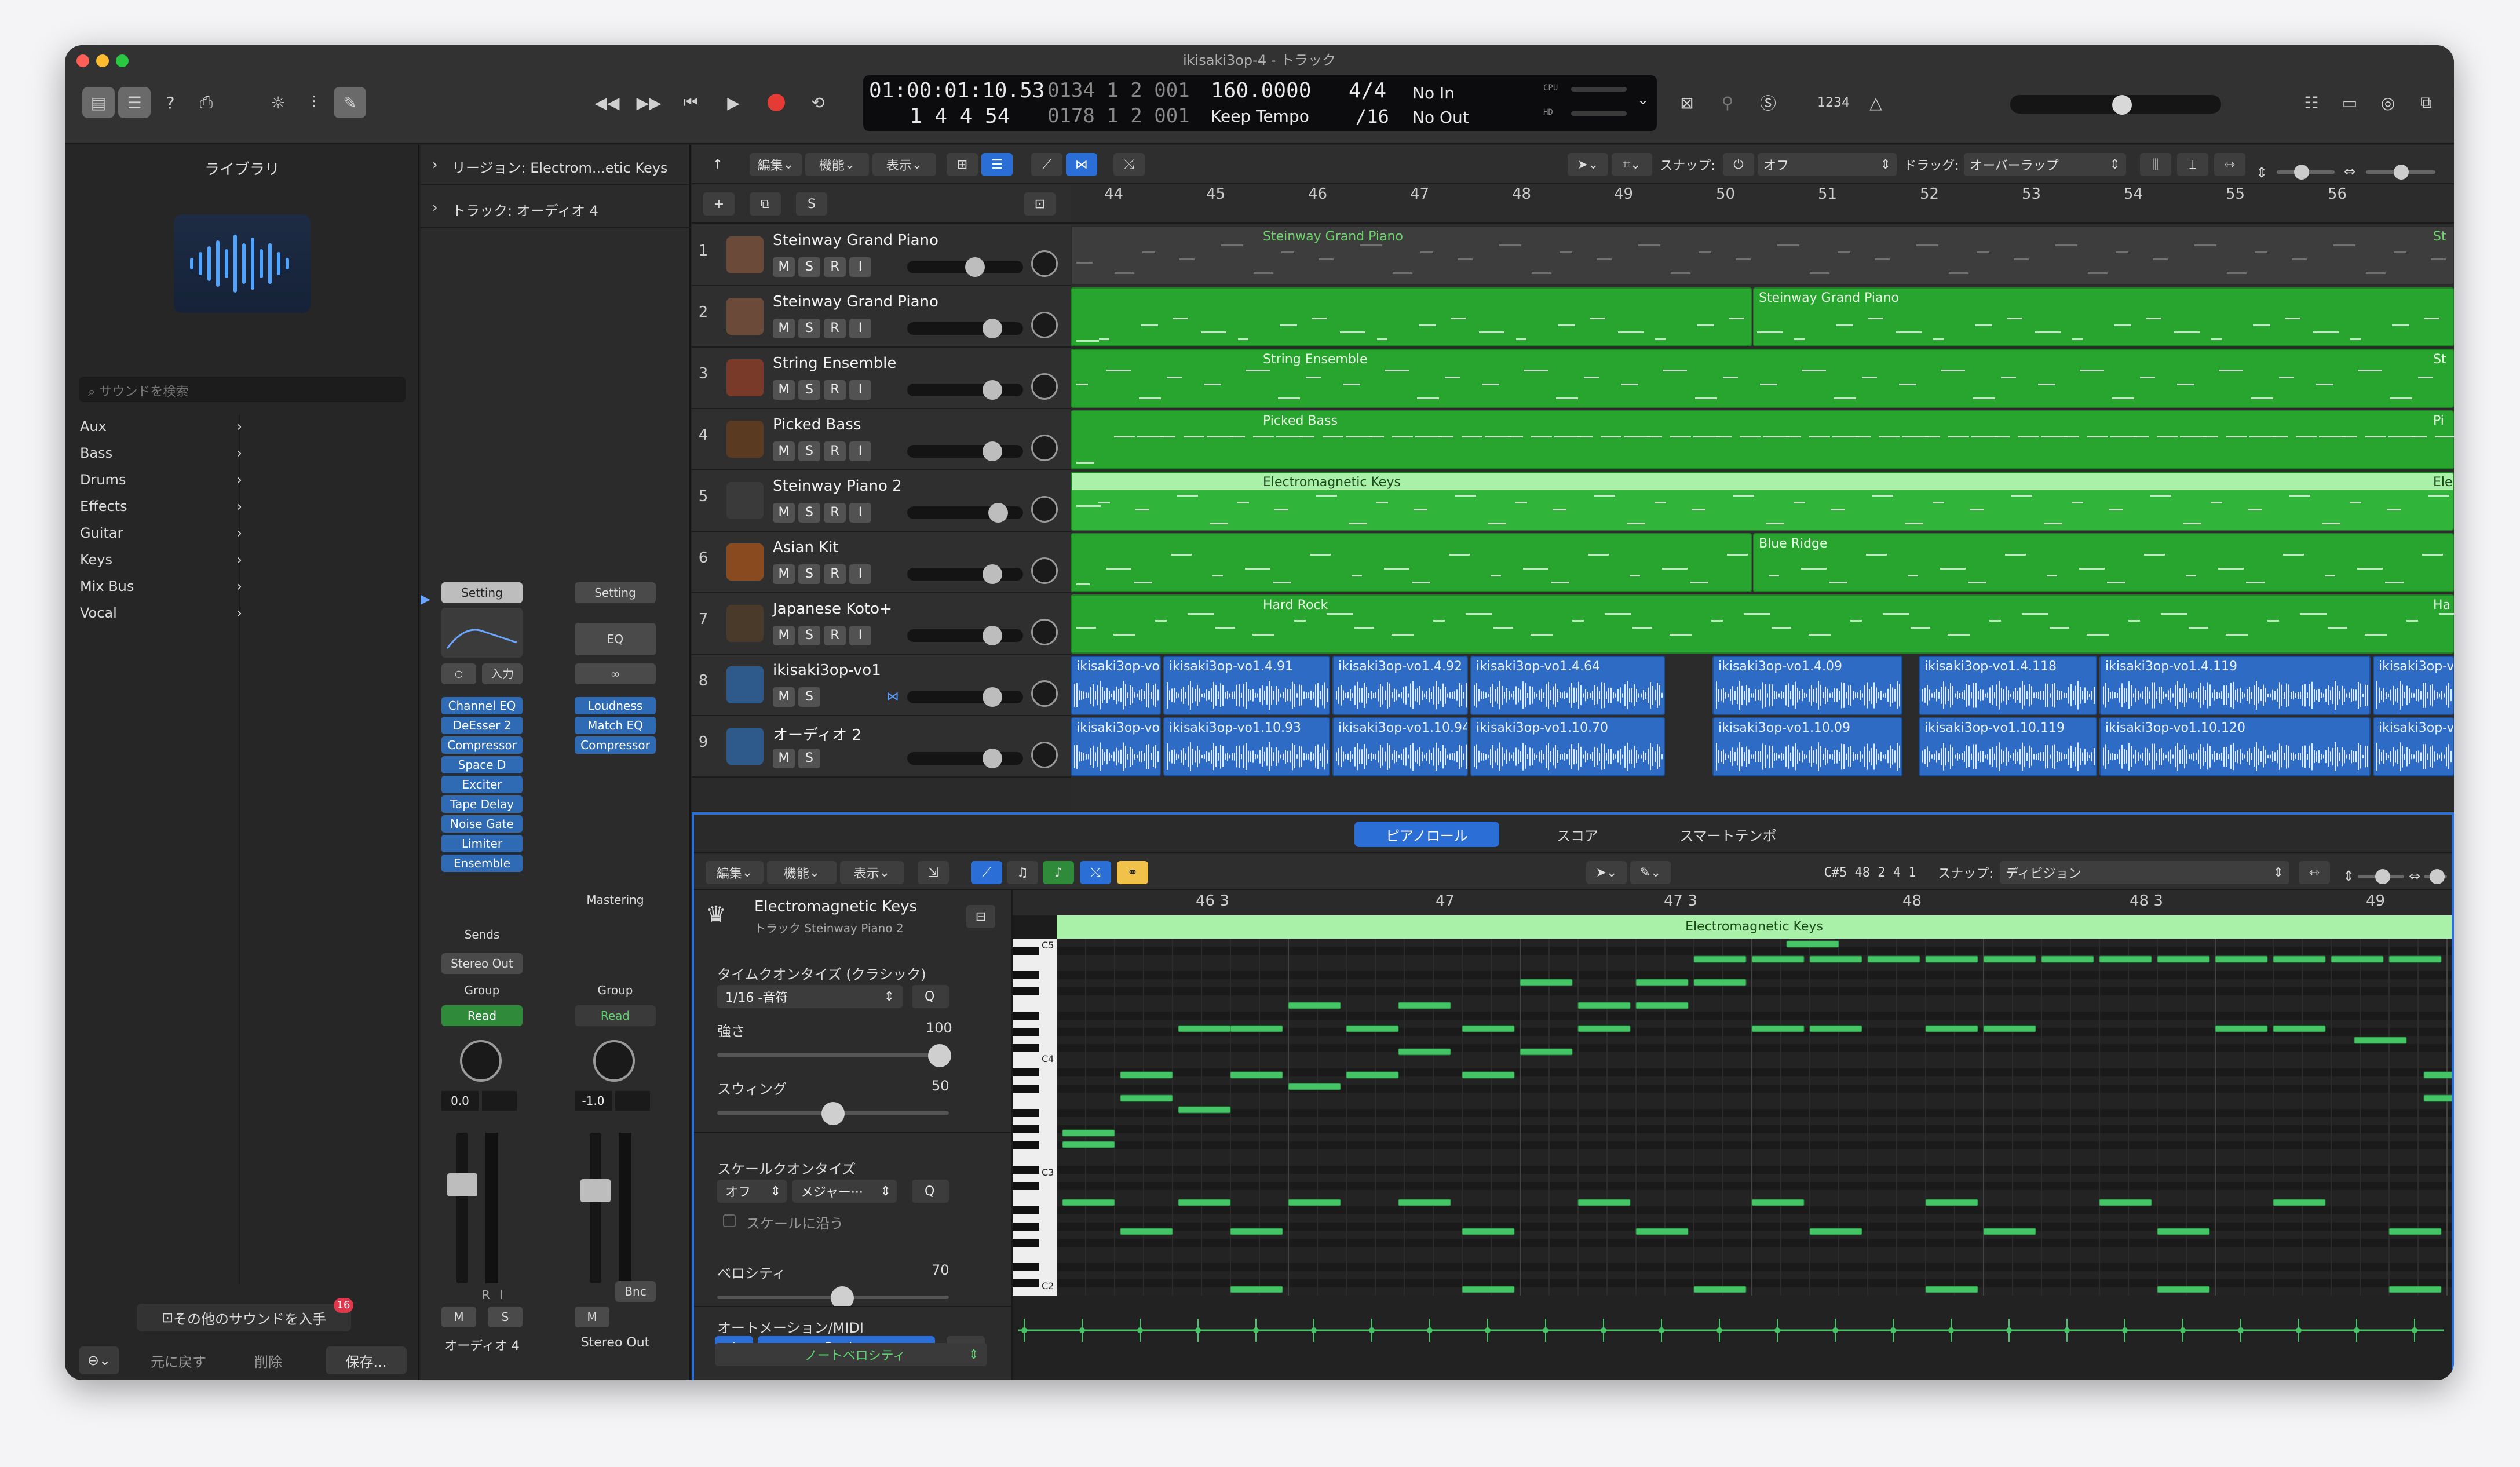 This screenshot has width=2520, height=1467. What do you see at coordinates (1058, 872) in the screenshot?
I see `midi-out-button: ♪` at bounding box center [1058, 872].